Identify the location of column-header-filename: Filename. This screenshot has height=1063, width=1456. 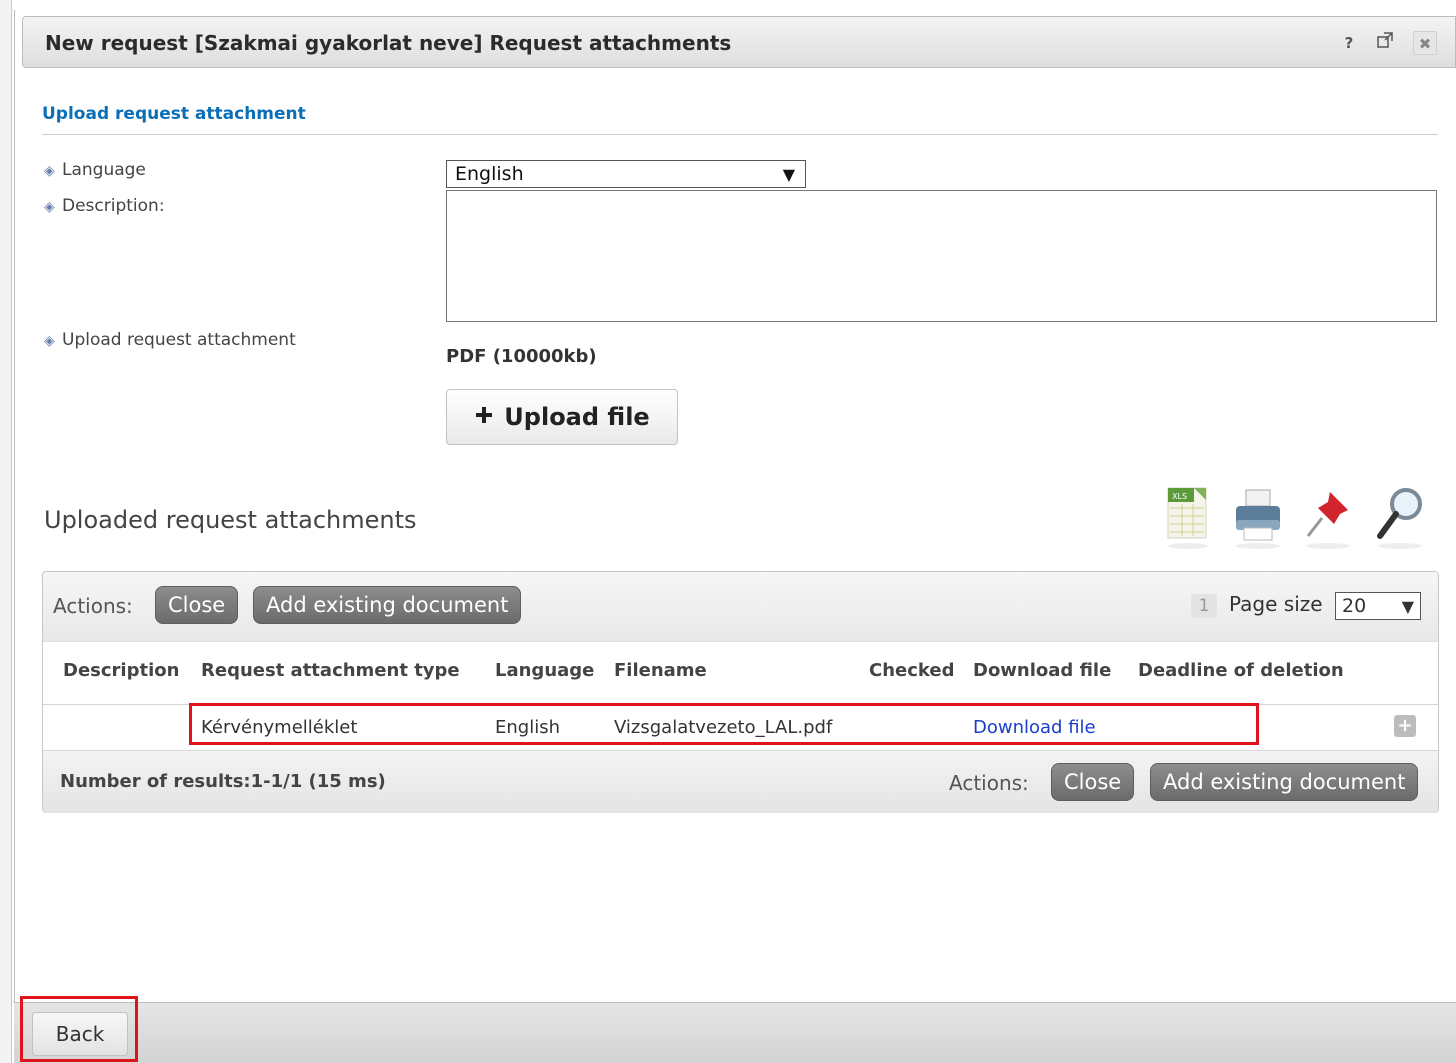
(660, 670).